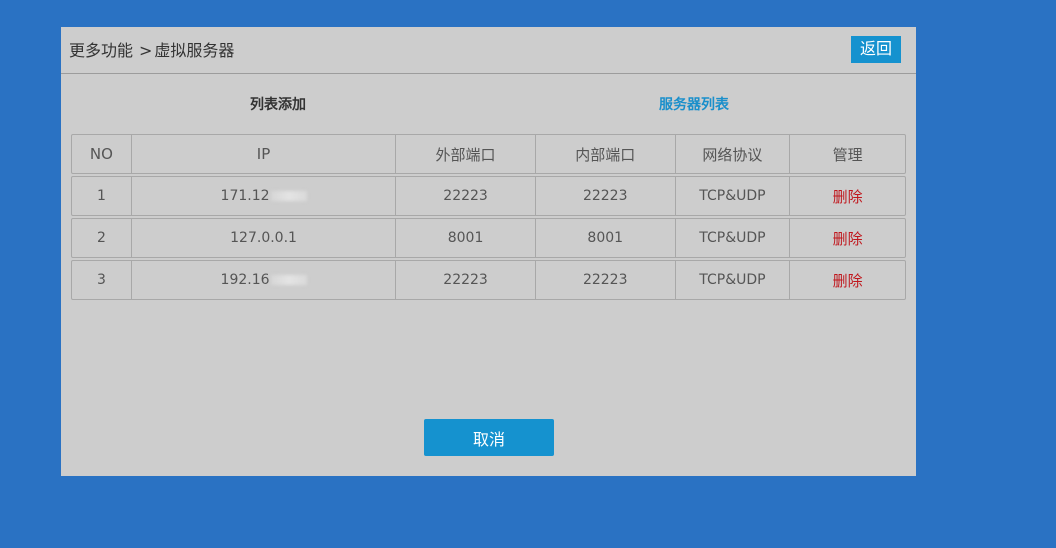 The width and height of the screenshot is (1056, 548). What do you see at coordinates (606, 154) in the screenshot?
I see `column-header-internal-port: 内部端口` at bounding box center [606, 154].